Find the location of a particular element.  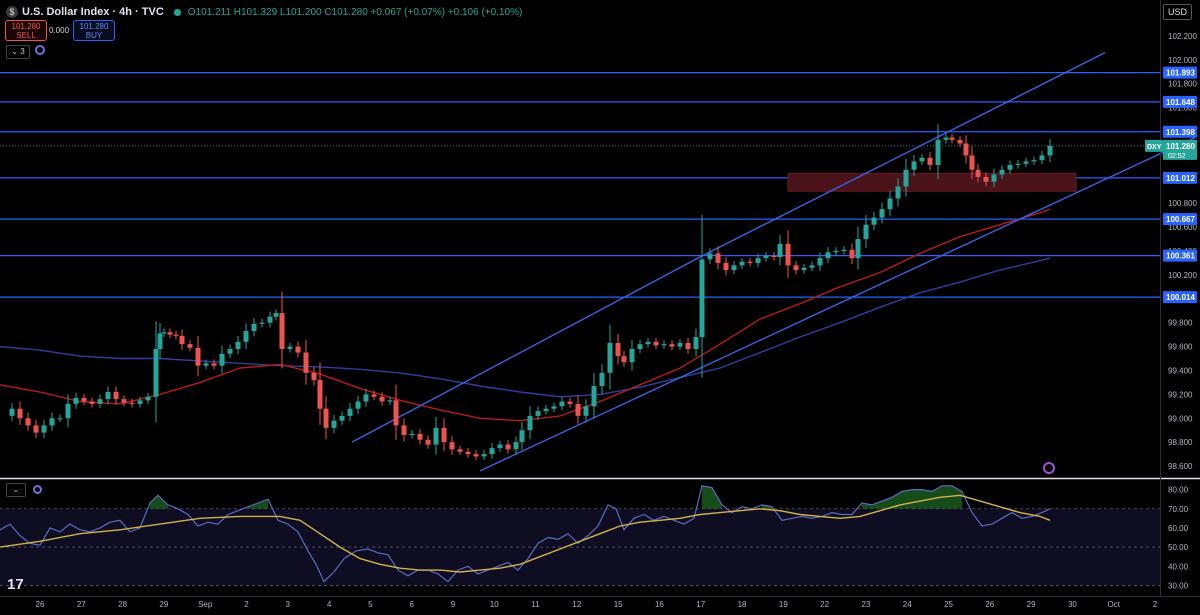

replay-icon is located at coordinates (1049, 468).